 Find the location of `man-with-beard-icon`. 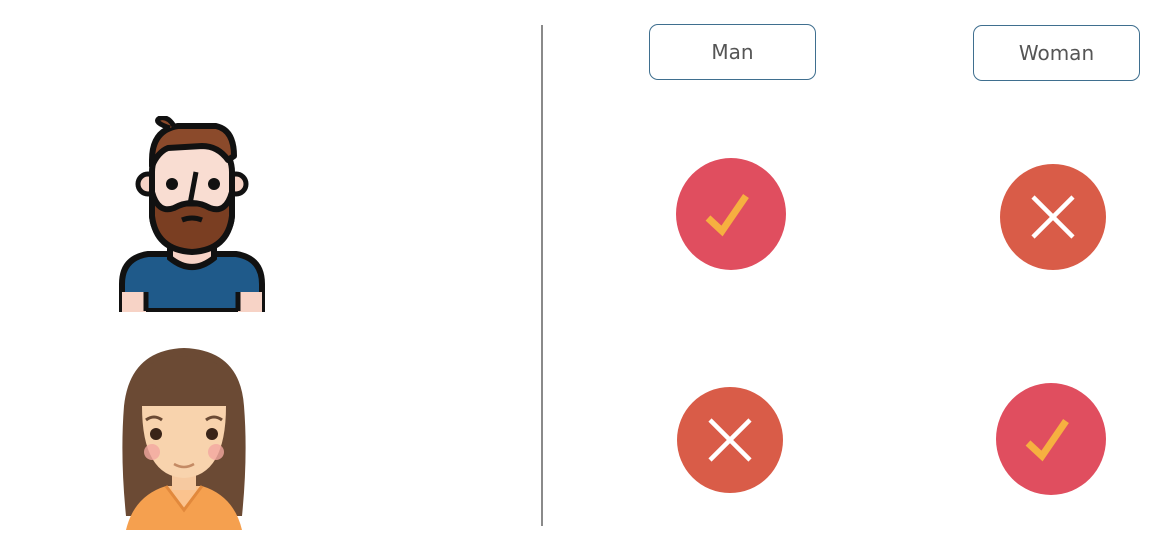

man-with-beard-icon is located at coordinates (192, 214).